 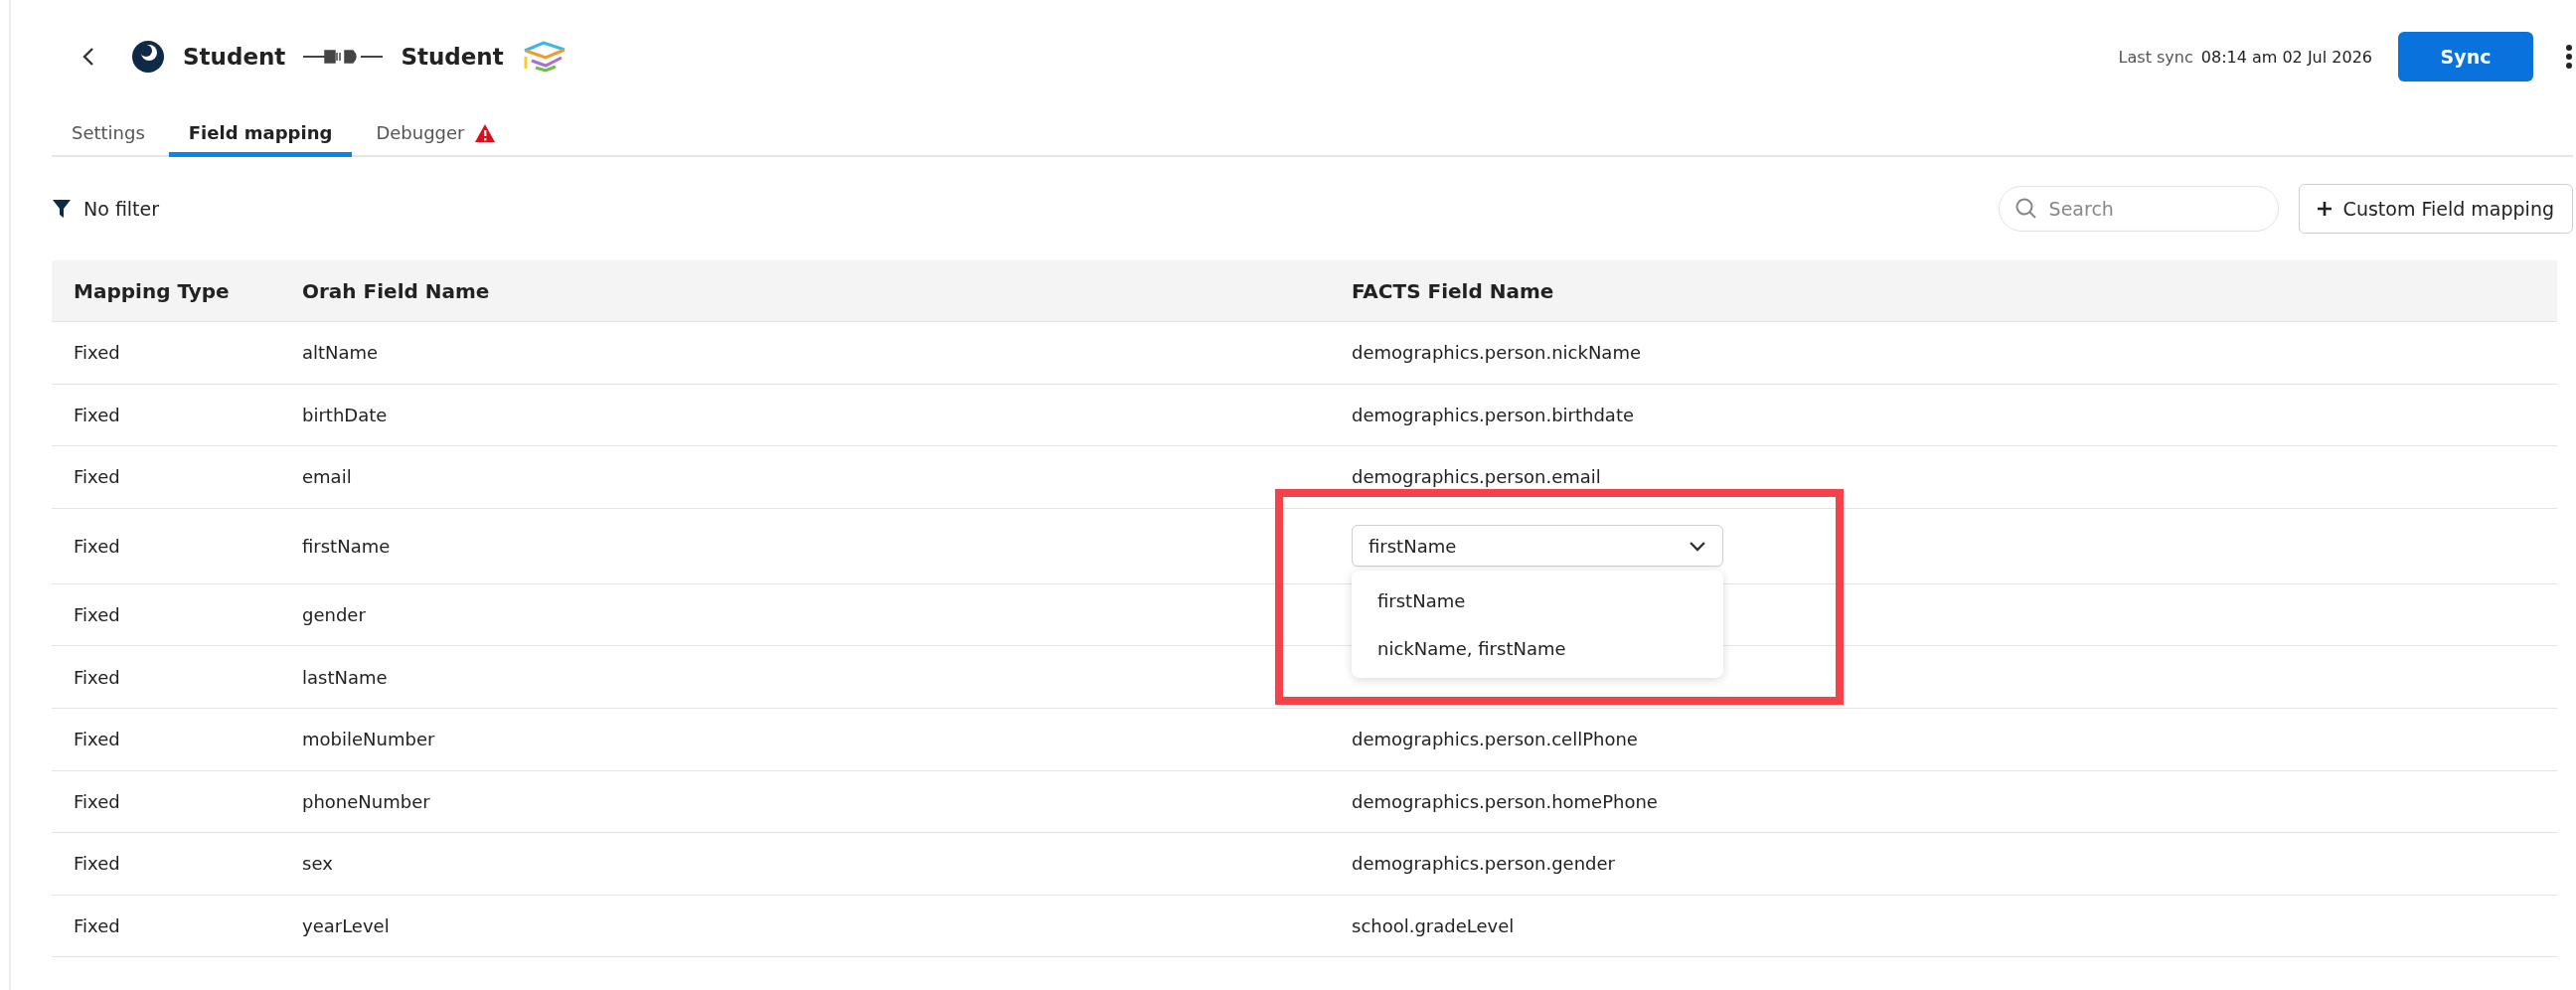 What do you see at coordinates (346, 546) in the screenshot?
I see `table-cell-text: firstName` at bounding box center [346, 546].